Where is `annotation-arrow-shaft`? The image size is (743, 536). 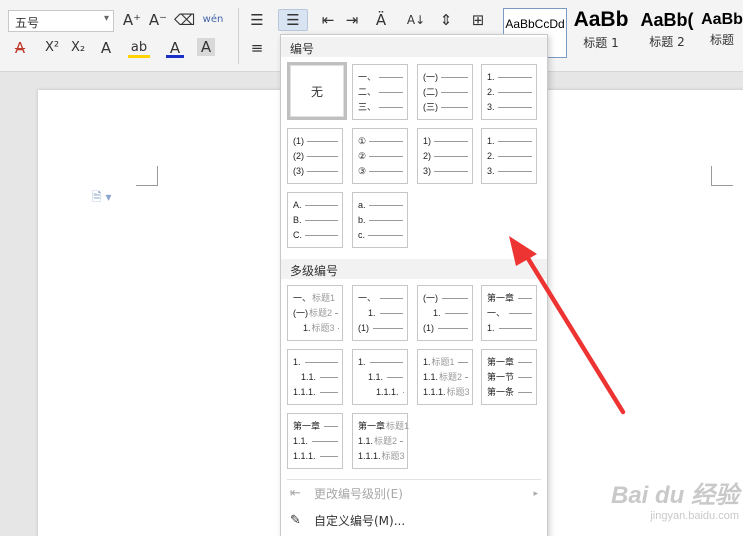 annotation-arrow-shaft is located at coordinates (573, 332).